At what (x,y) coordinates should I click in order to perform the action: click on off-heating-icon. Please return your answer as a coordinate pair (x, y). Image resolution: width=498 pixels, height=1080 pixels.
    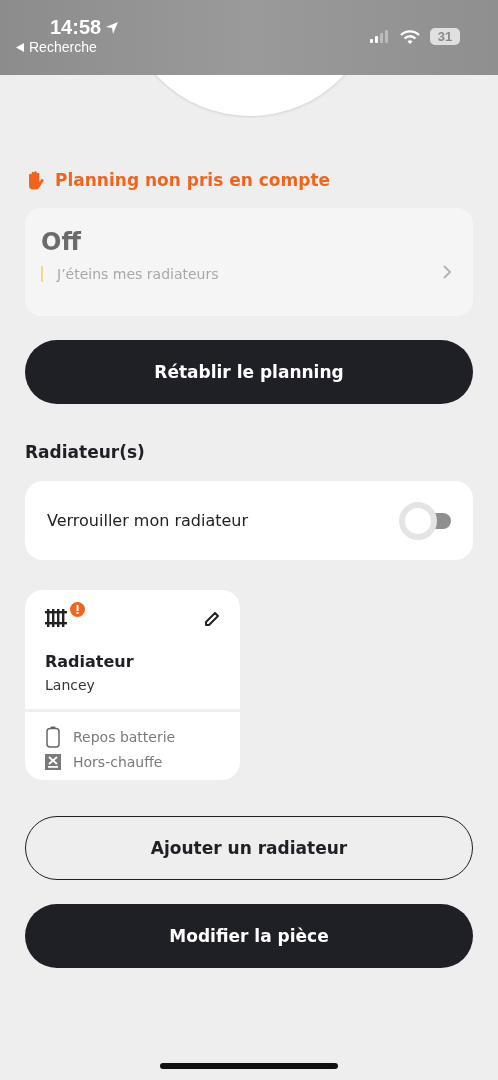
    Looking at the image, I should click on (53, 762).